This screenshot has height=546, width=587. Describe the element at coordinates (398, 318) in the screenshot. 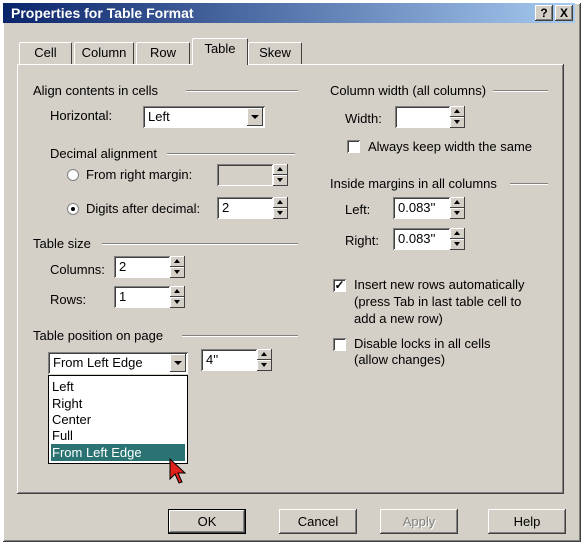

I see `insert-rows-label-line3: add a new row)` at that location.